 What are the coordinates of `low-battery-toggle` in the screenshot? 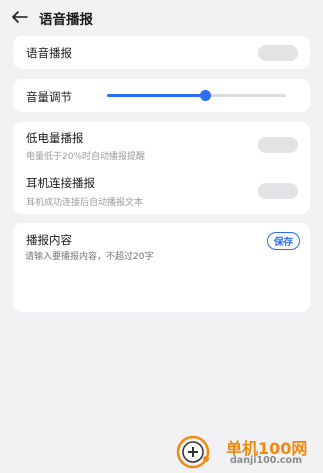 It's located at (278, 145).